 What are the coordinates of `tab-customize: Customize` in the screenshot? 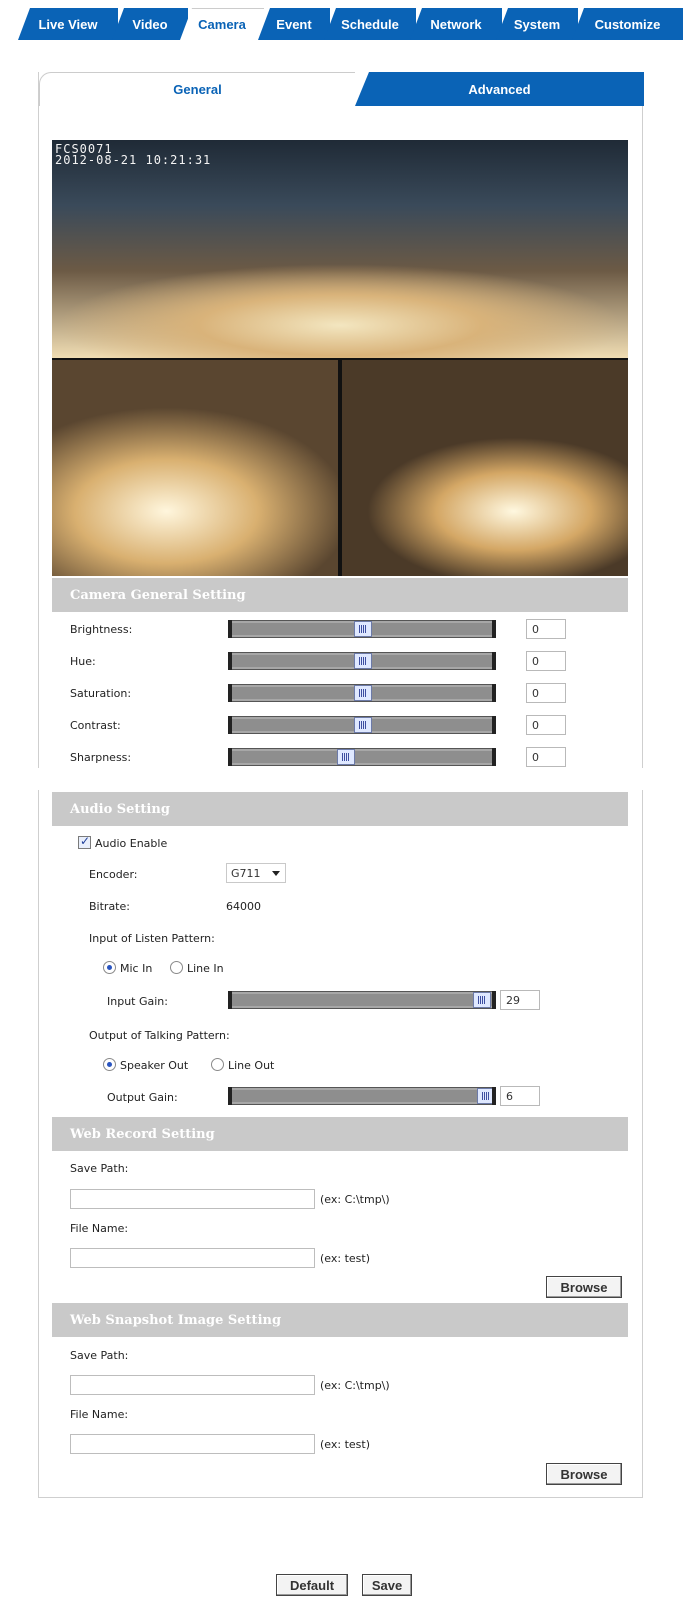 It's located at (627, 24).